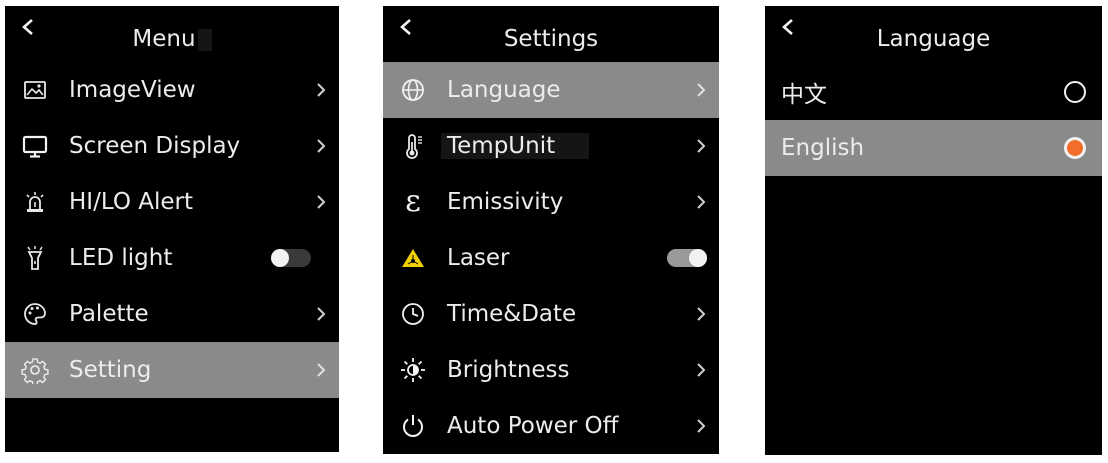 This screenshot has width=1108, height=463. What do you see at coordinates (933, 92) in the screenshot?
I see `language-option-chinese: 中文` at bounding box center [933, 92].